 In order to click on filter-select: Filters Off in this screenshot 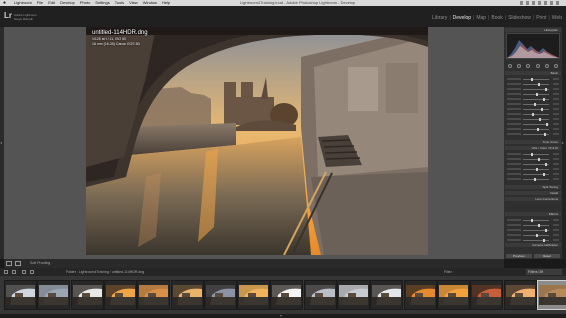, I will do `click(544, 272)`.